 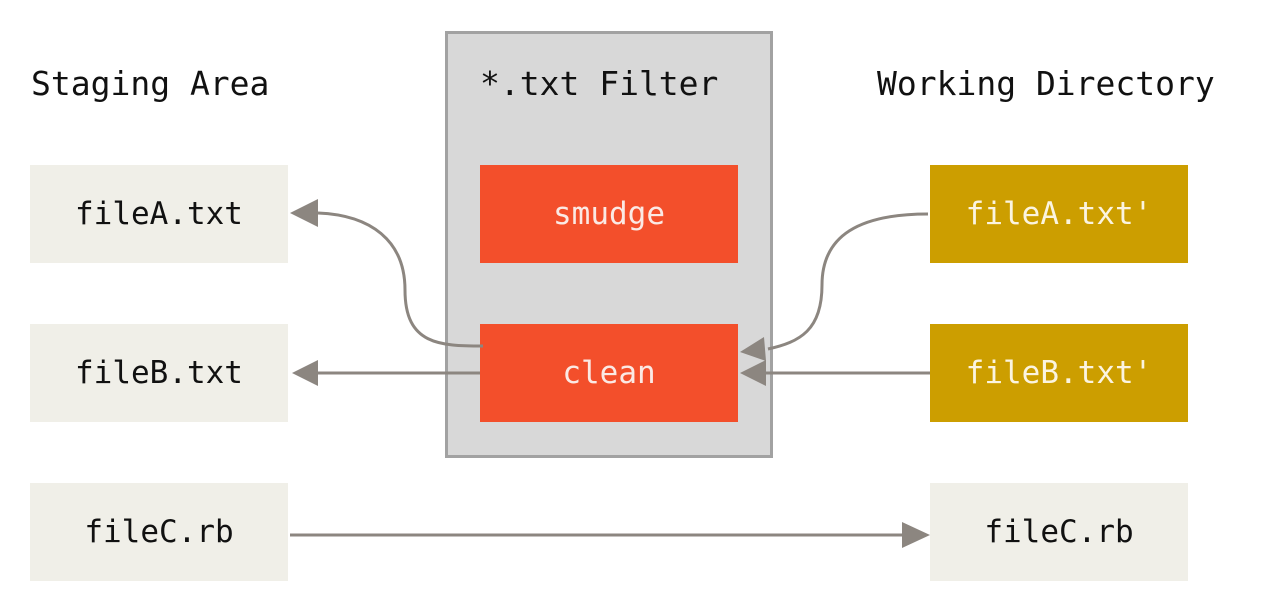 What do you see at coordinates (1059, 214) in the screenshot?
I see `working-file-a: fileA.txt'` at bounding box center [1059, 214].